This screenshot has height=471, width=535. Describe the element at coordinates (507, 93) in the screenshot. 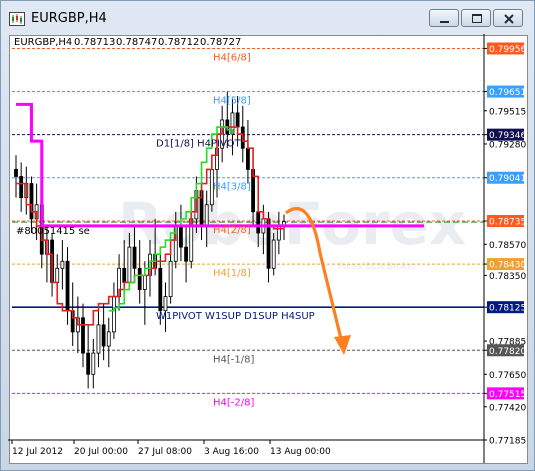

I see `price-tag-label: 0.79651` at that location.